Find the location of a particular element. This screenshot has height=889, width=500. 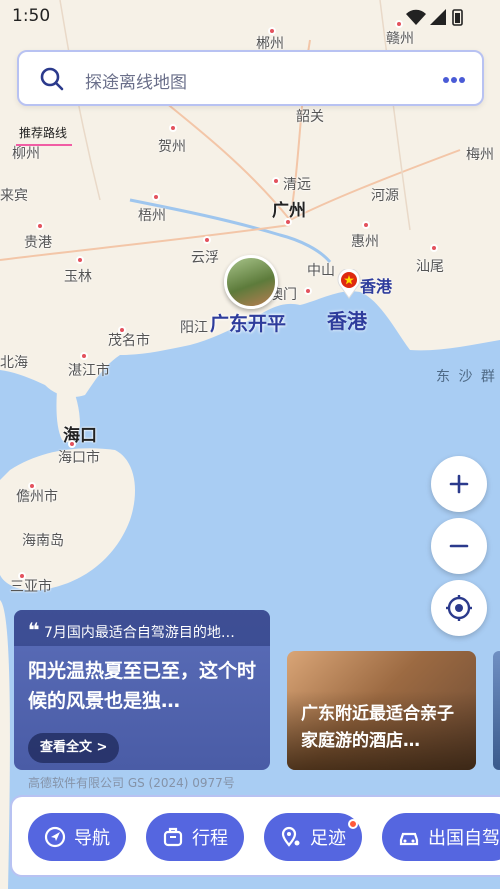

locate-icon is located at coordinates (459, 608).